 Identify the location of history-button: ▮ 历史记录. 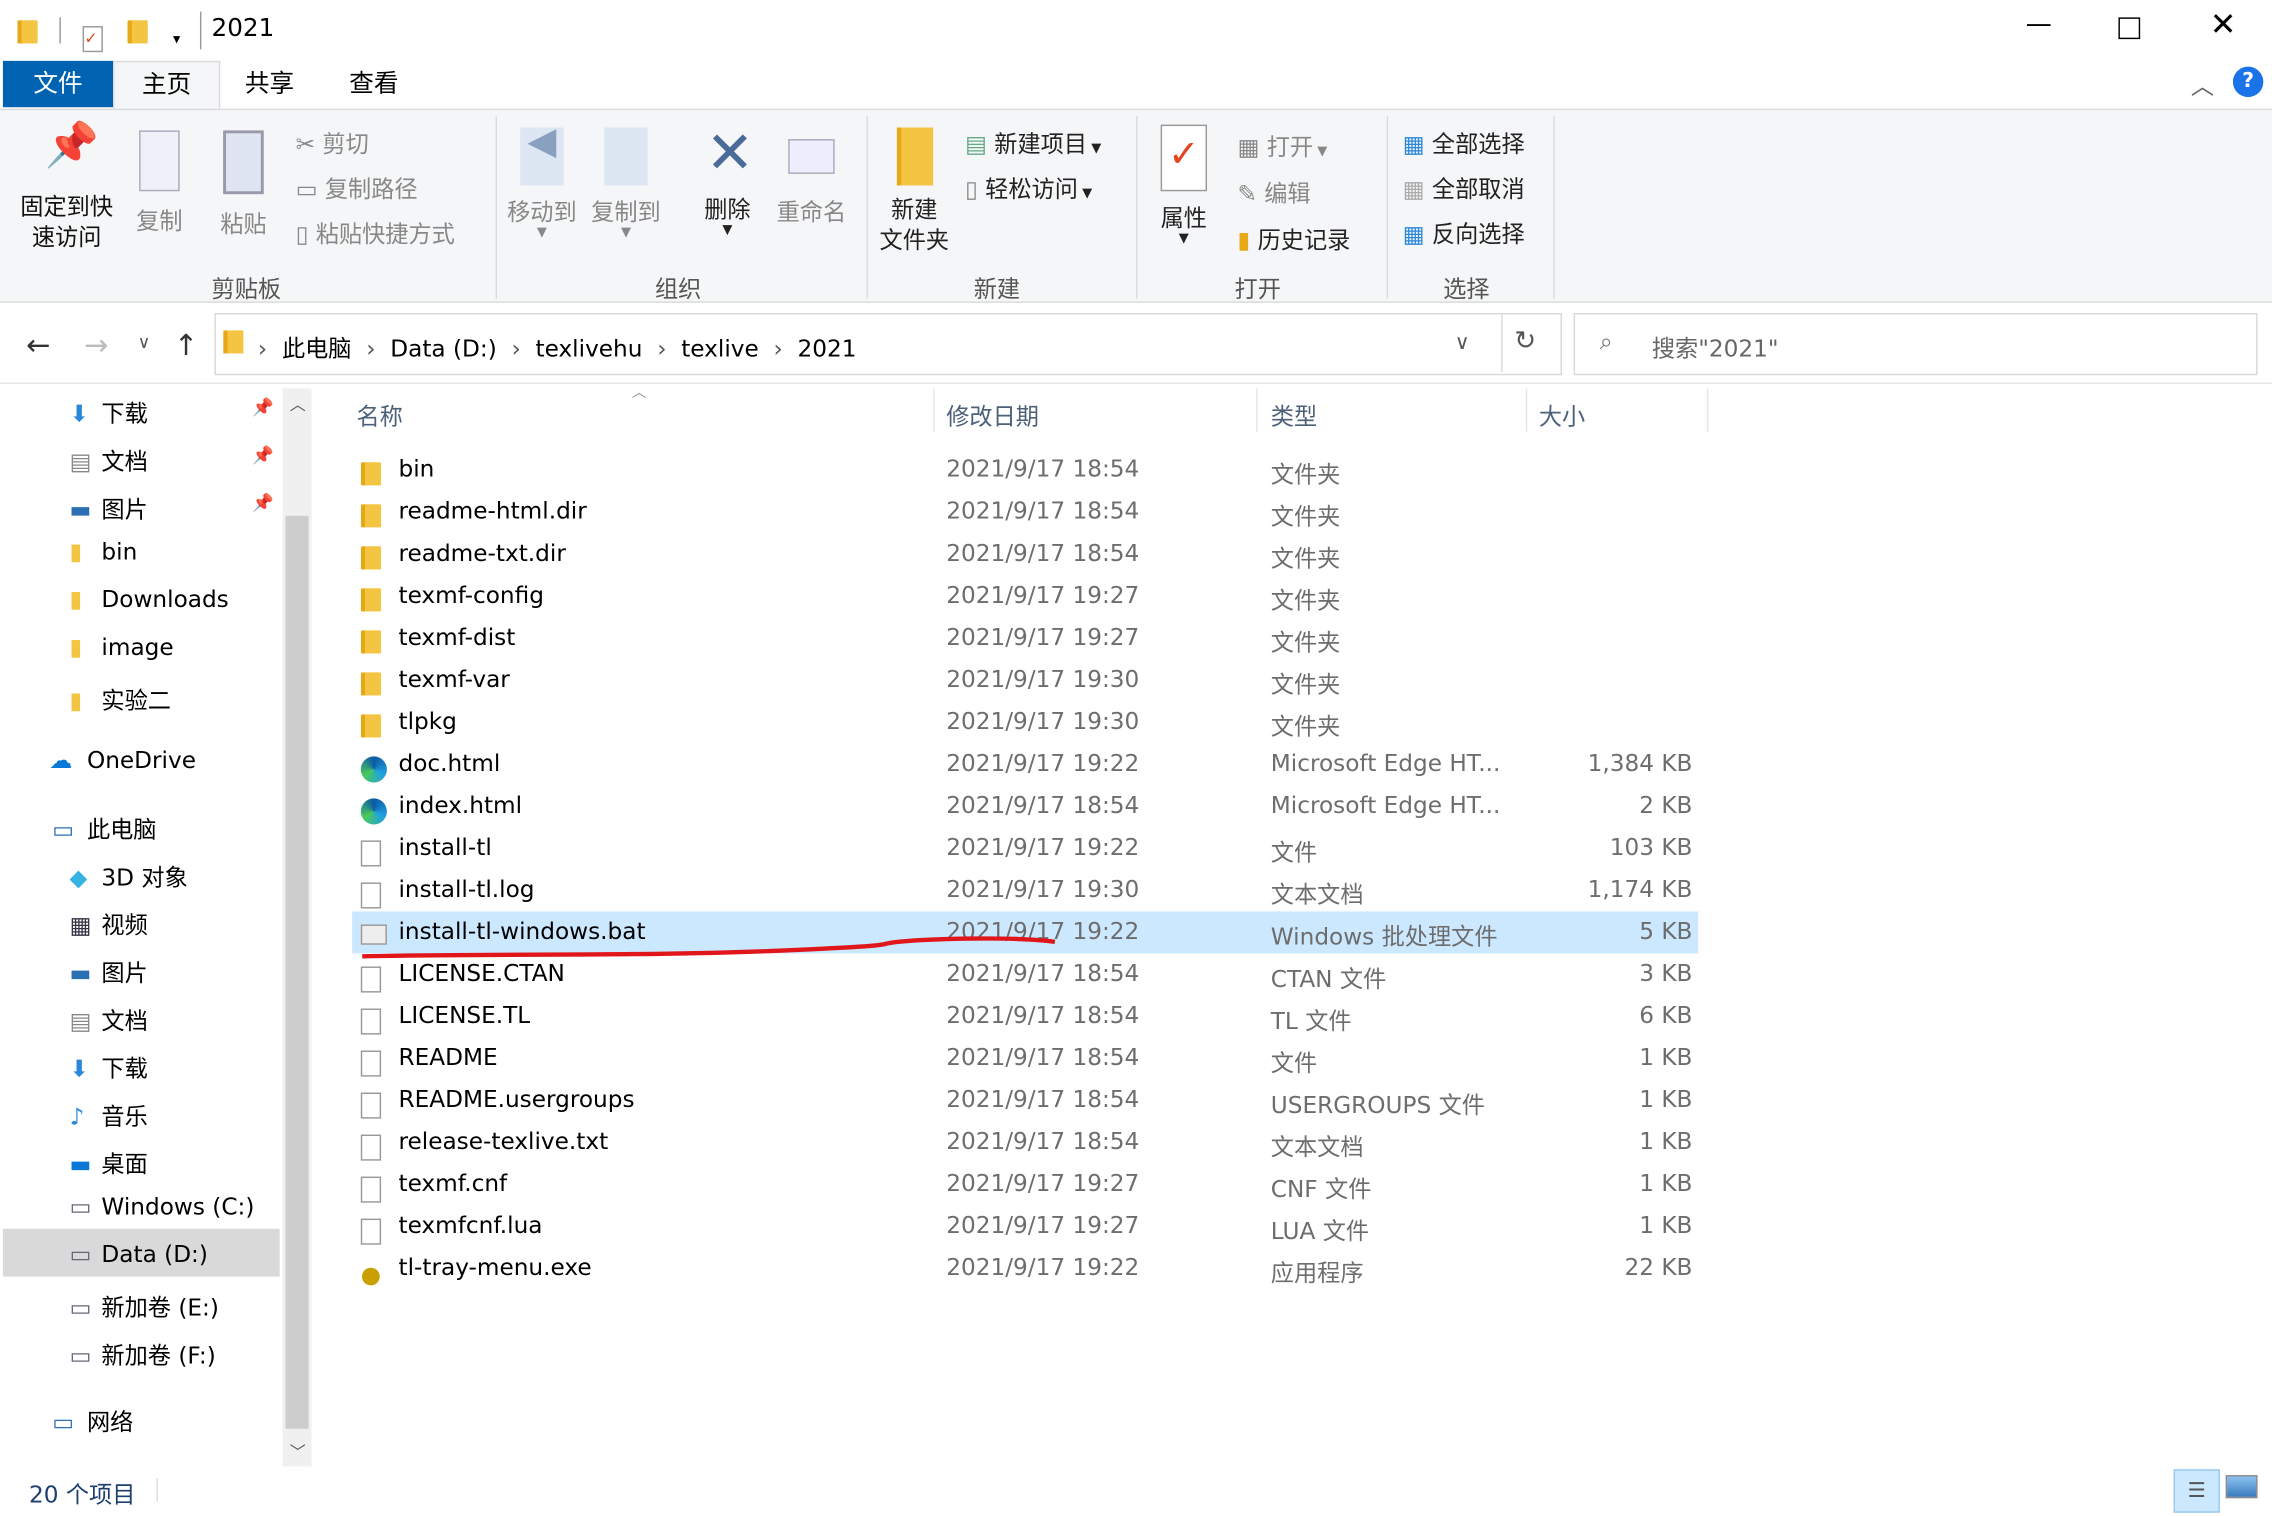
(1293, 237).